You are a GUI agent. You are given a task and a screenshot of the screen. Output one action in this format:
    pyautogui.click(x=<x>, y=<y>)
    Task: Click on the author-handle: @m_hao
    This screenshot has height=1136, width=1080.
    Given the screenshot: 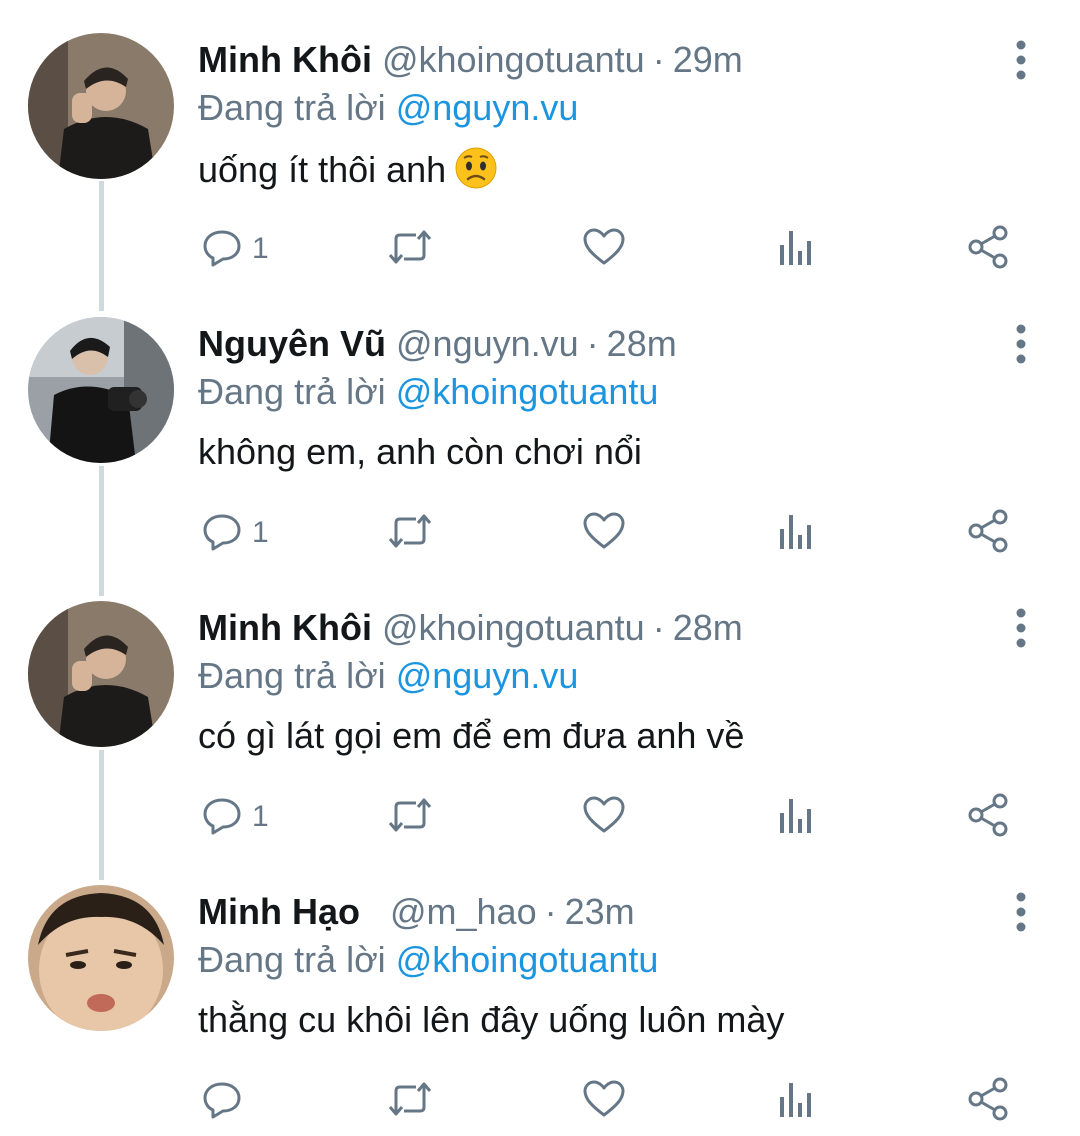 What is the action you would take?
    pyautogui.click(x=463, y=911)
    